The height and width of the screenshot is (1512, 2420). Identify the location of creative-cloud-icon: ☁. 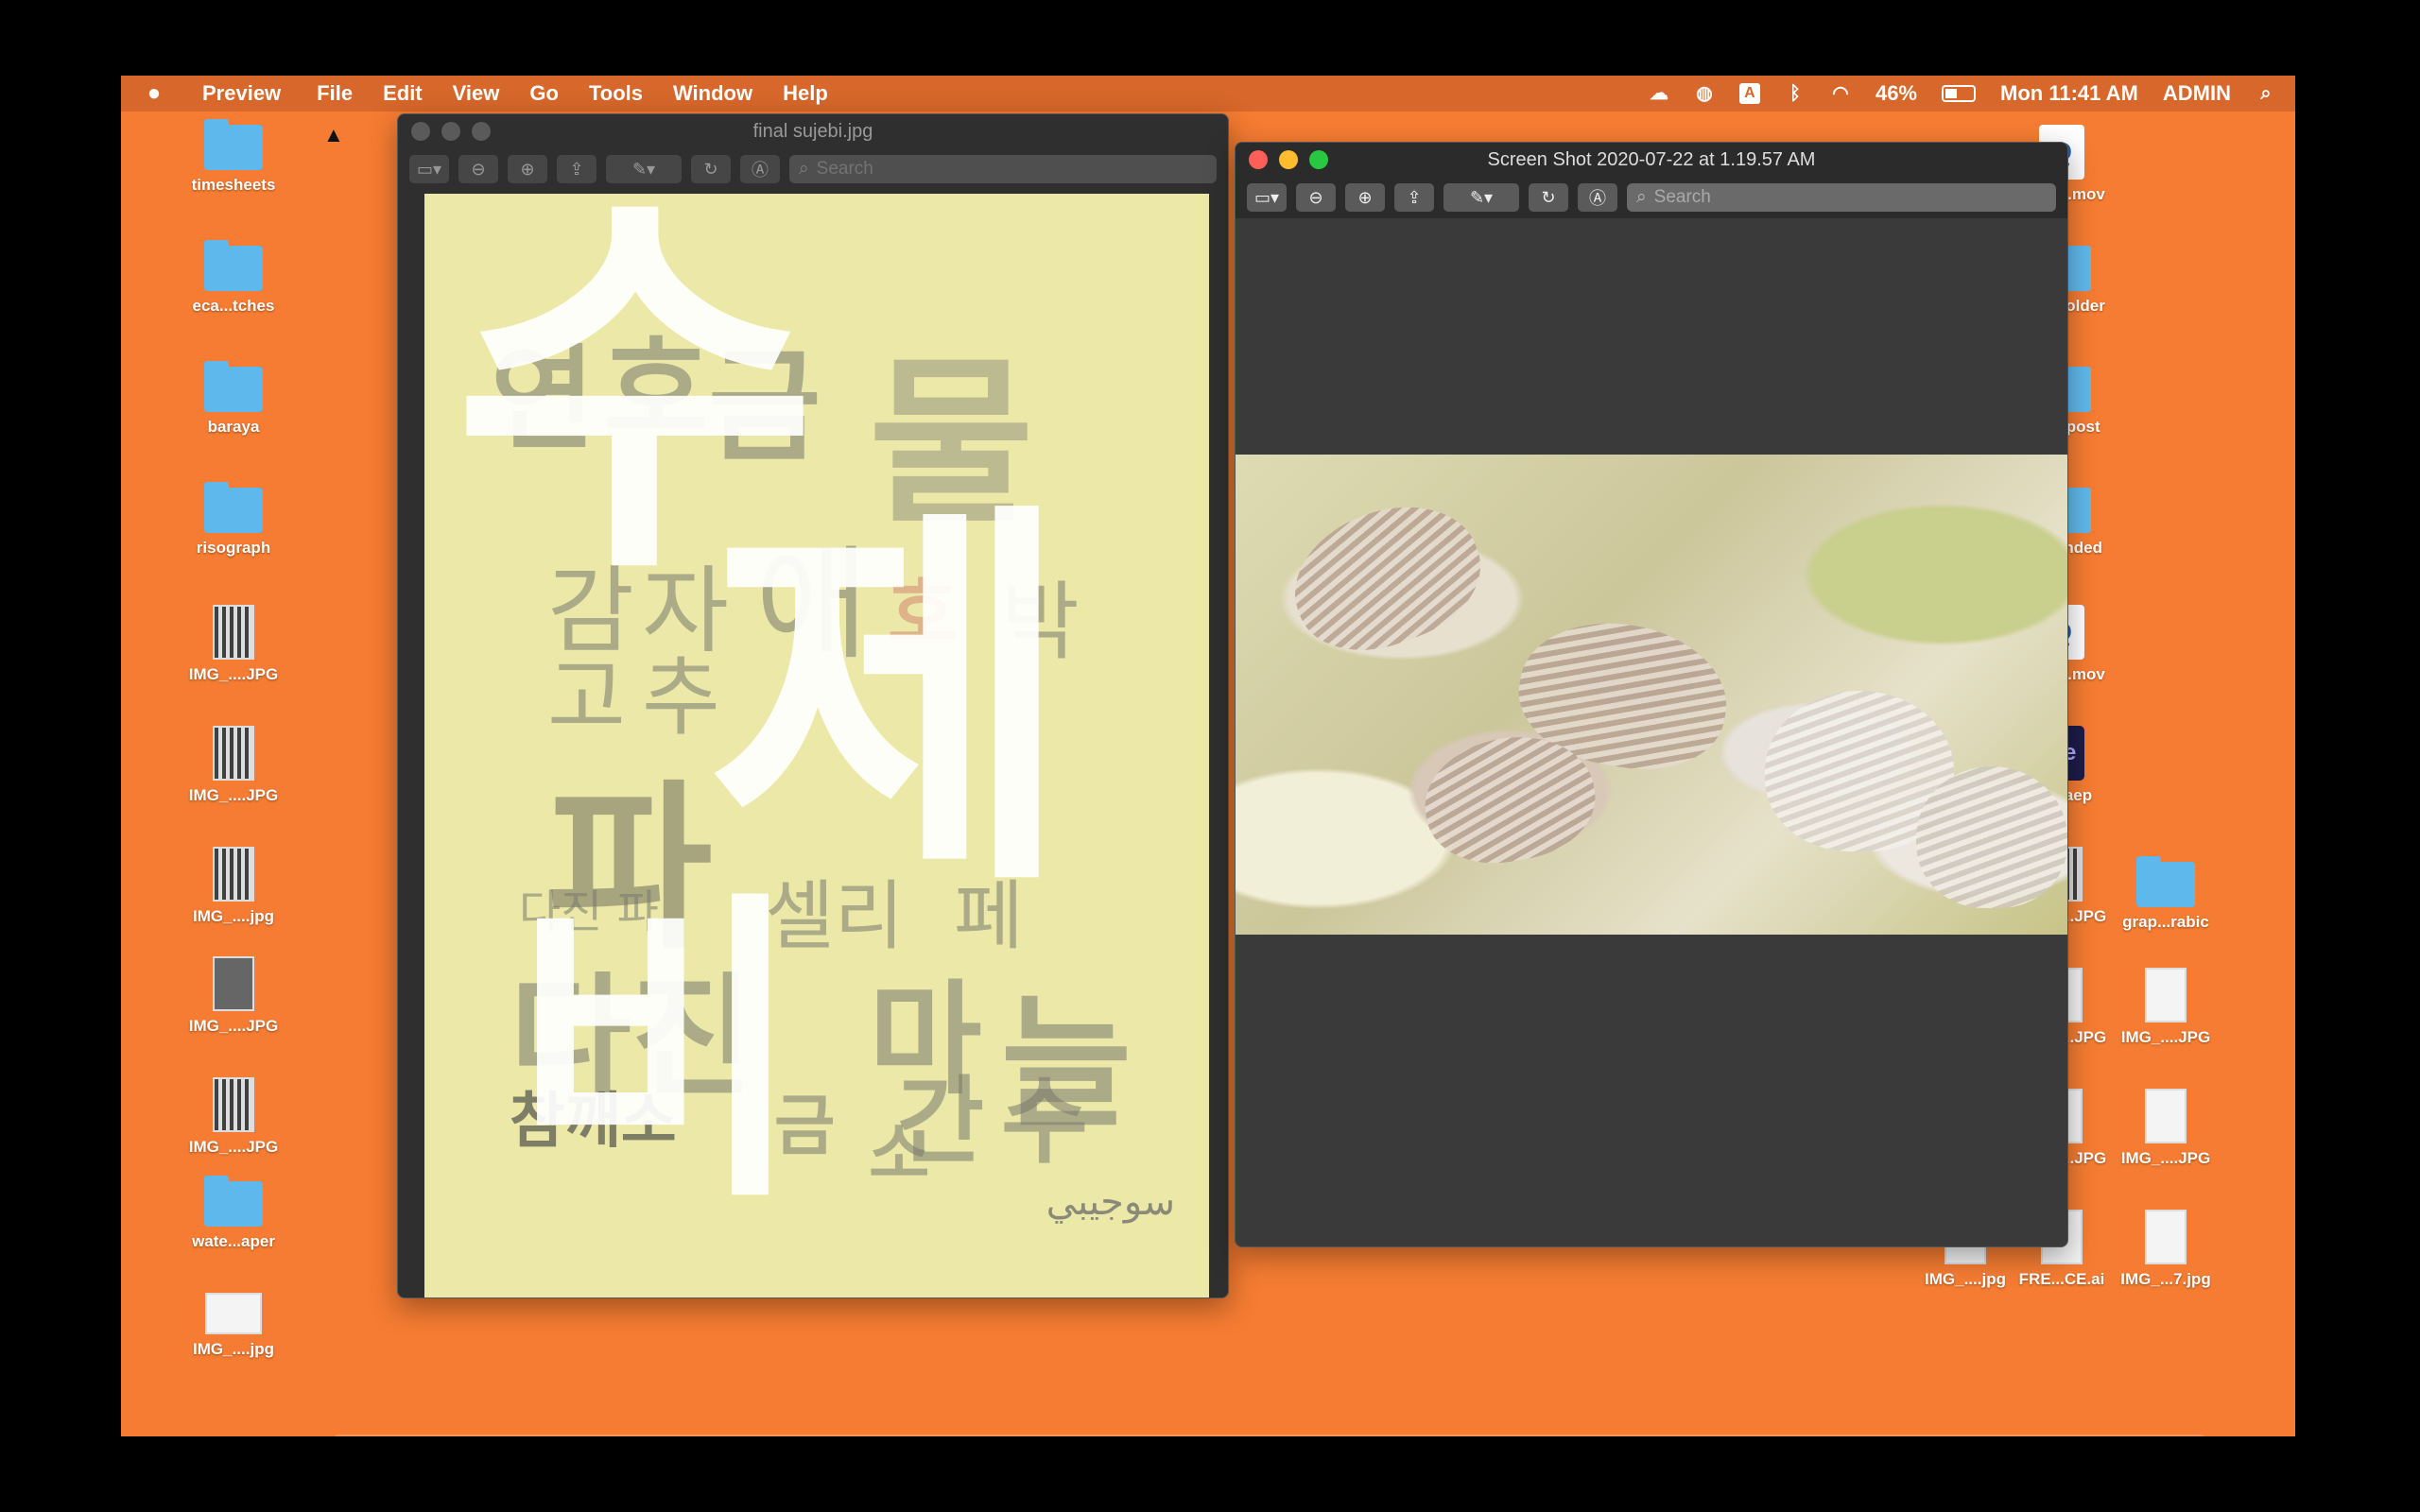
(1659, 93).